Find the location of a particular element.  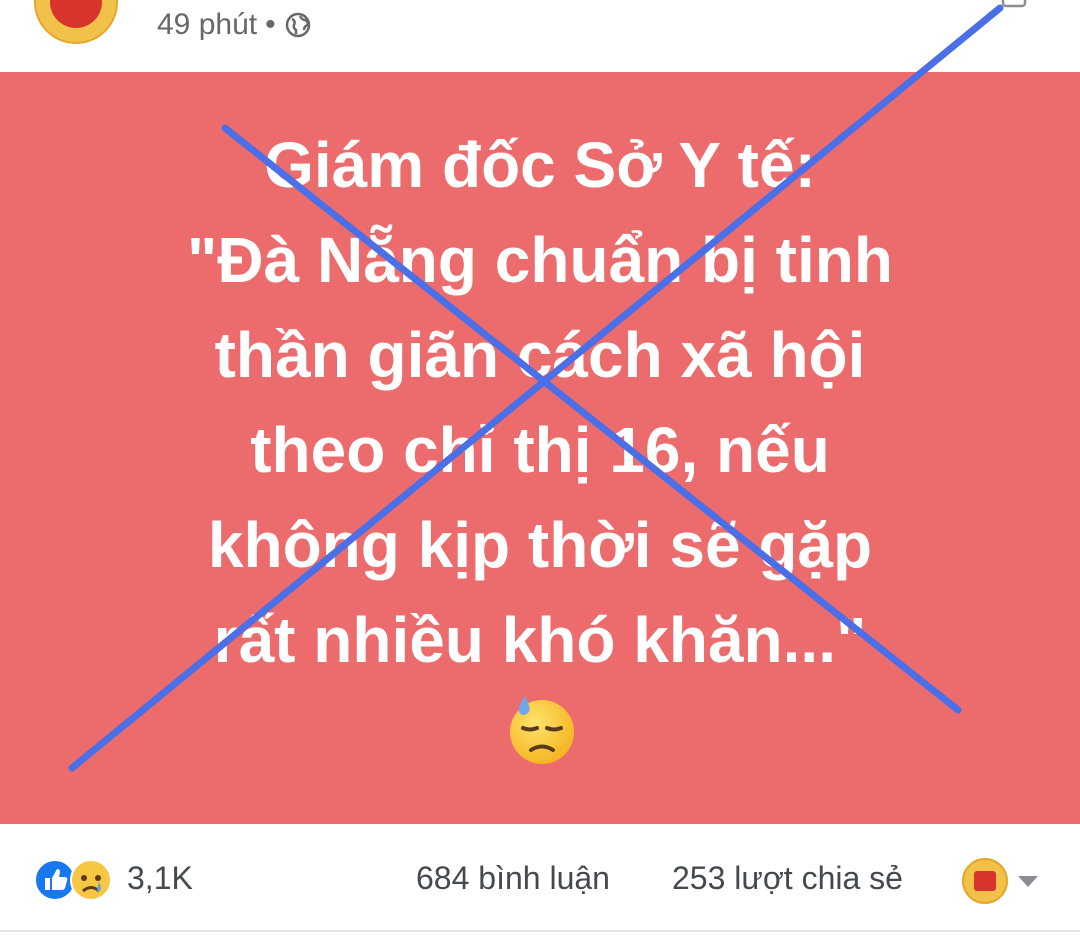

downcast-face-with-sweat-icon is located at coordinates (542, 730).